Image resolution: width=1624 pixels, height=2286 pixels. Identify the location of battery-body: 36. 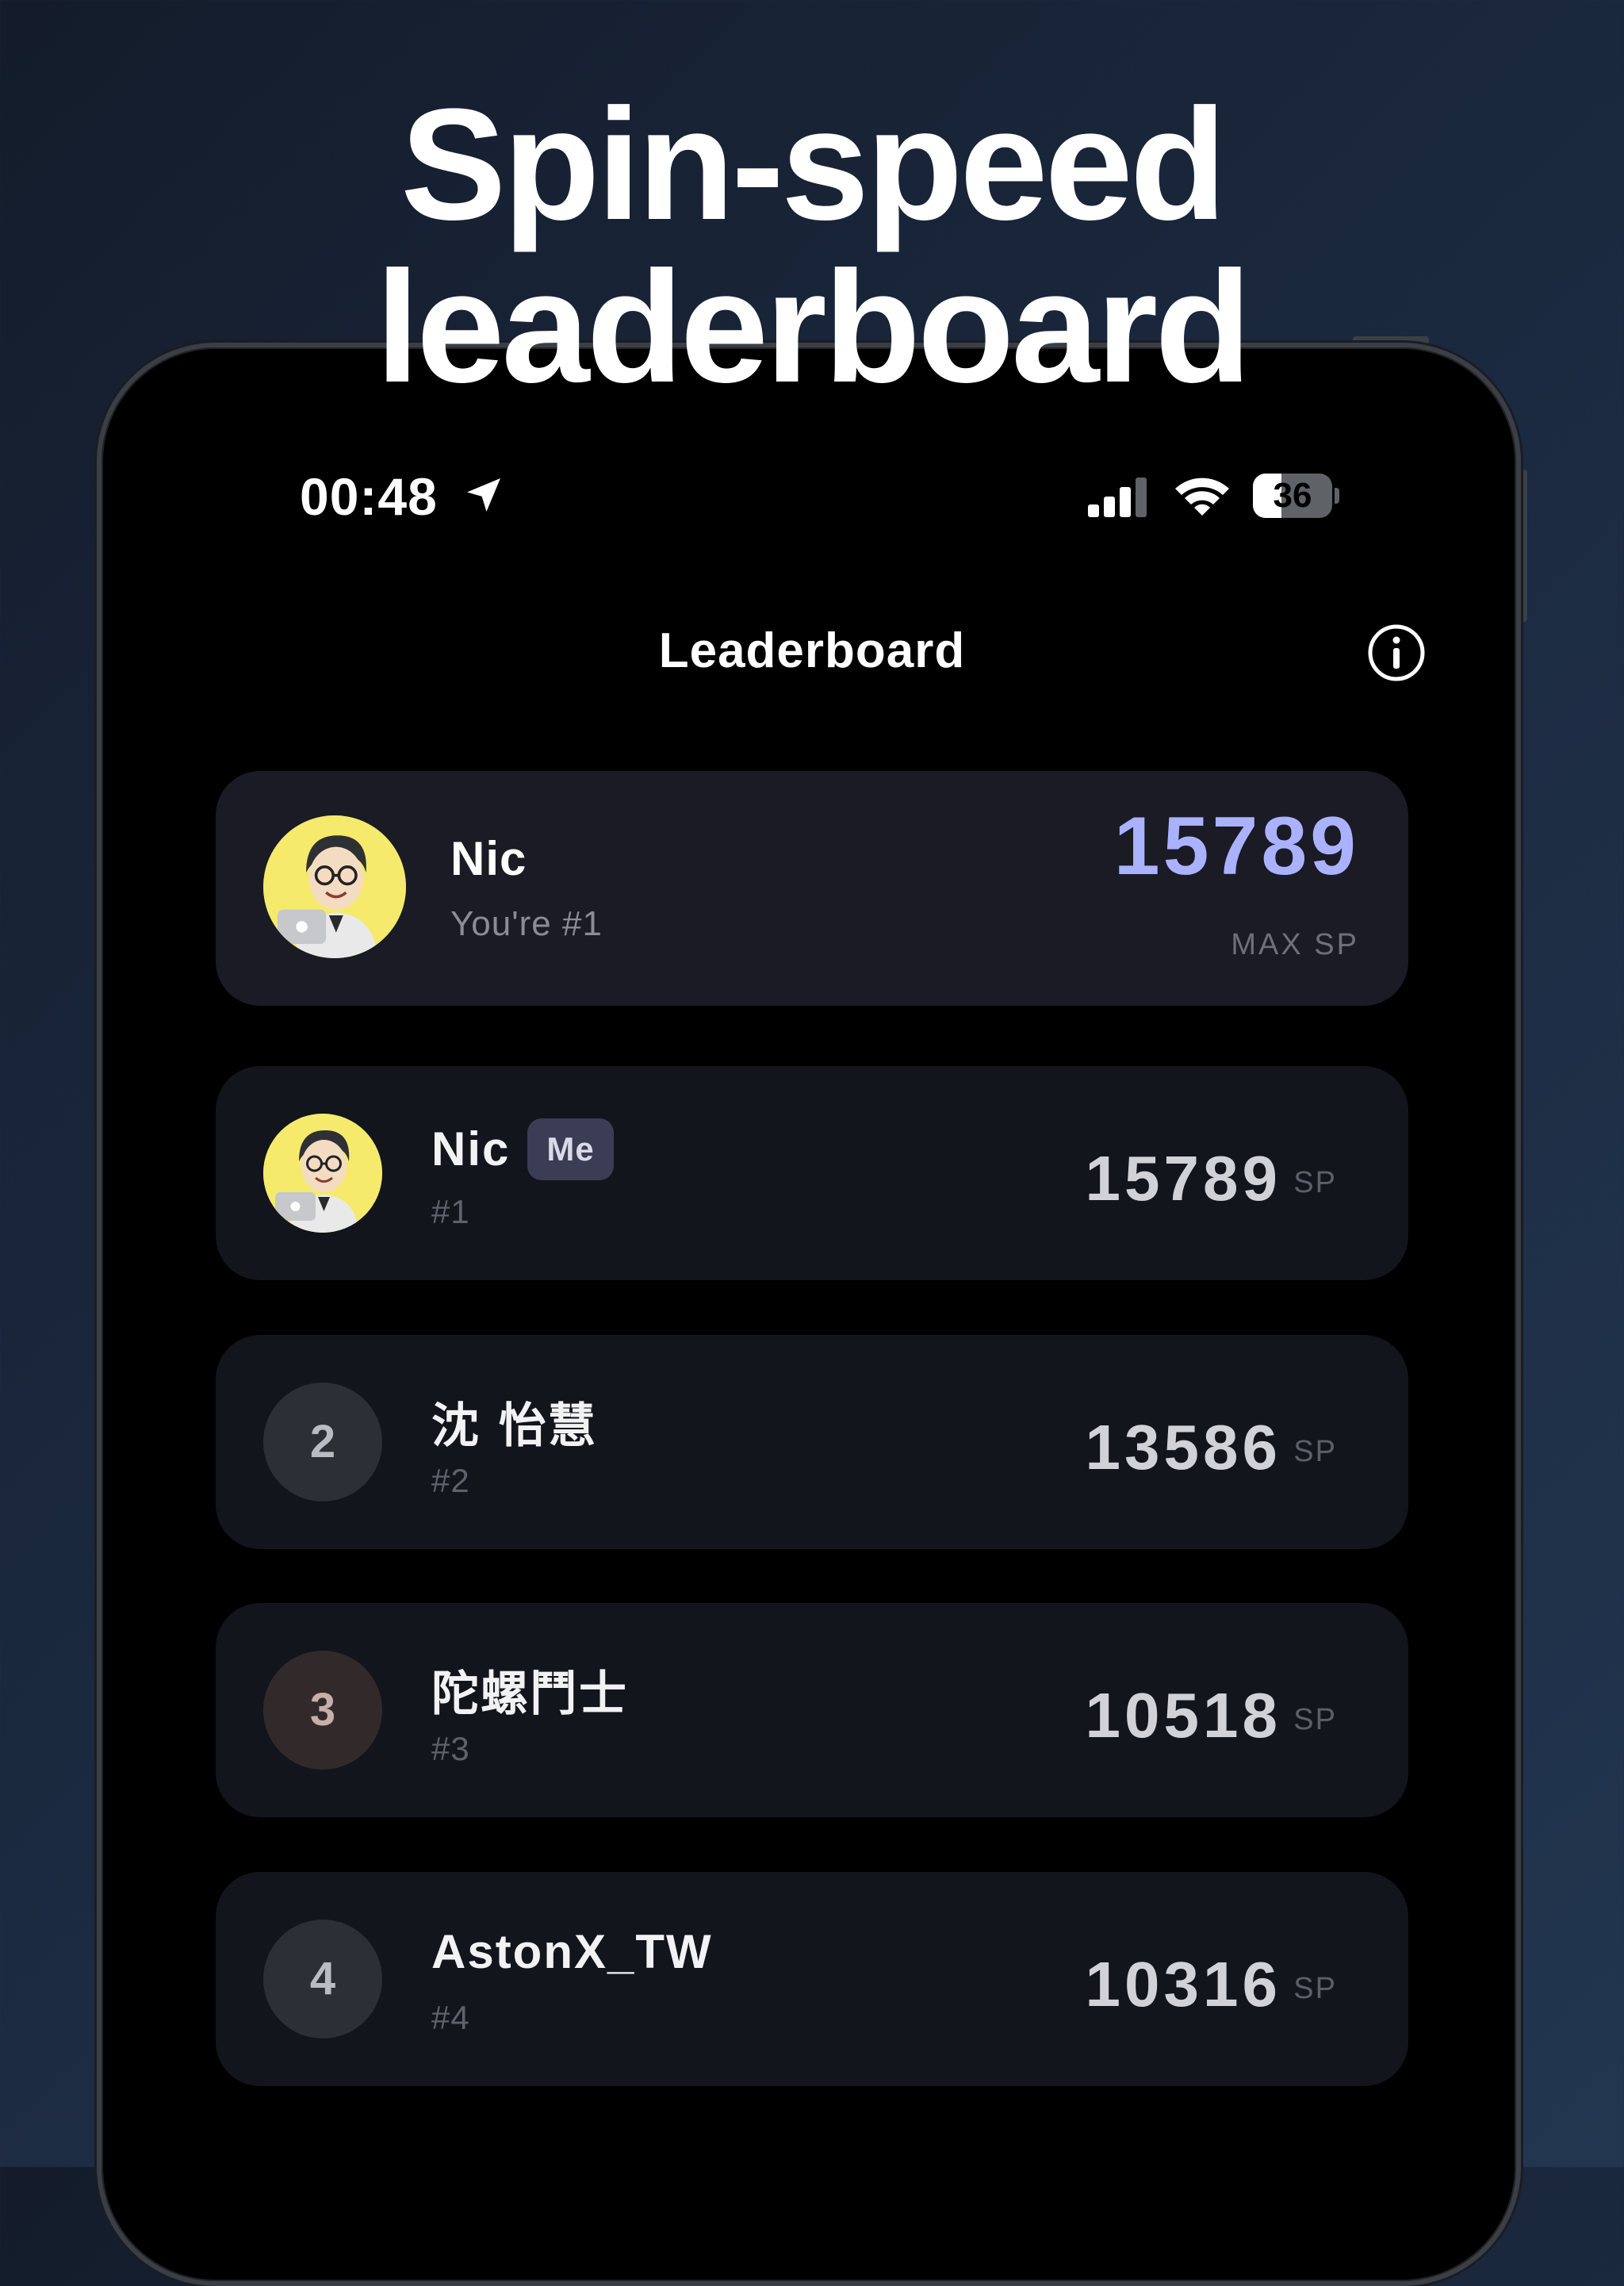
(1292, 496).